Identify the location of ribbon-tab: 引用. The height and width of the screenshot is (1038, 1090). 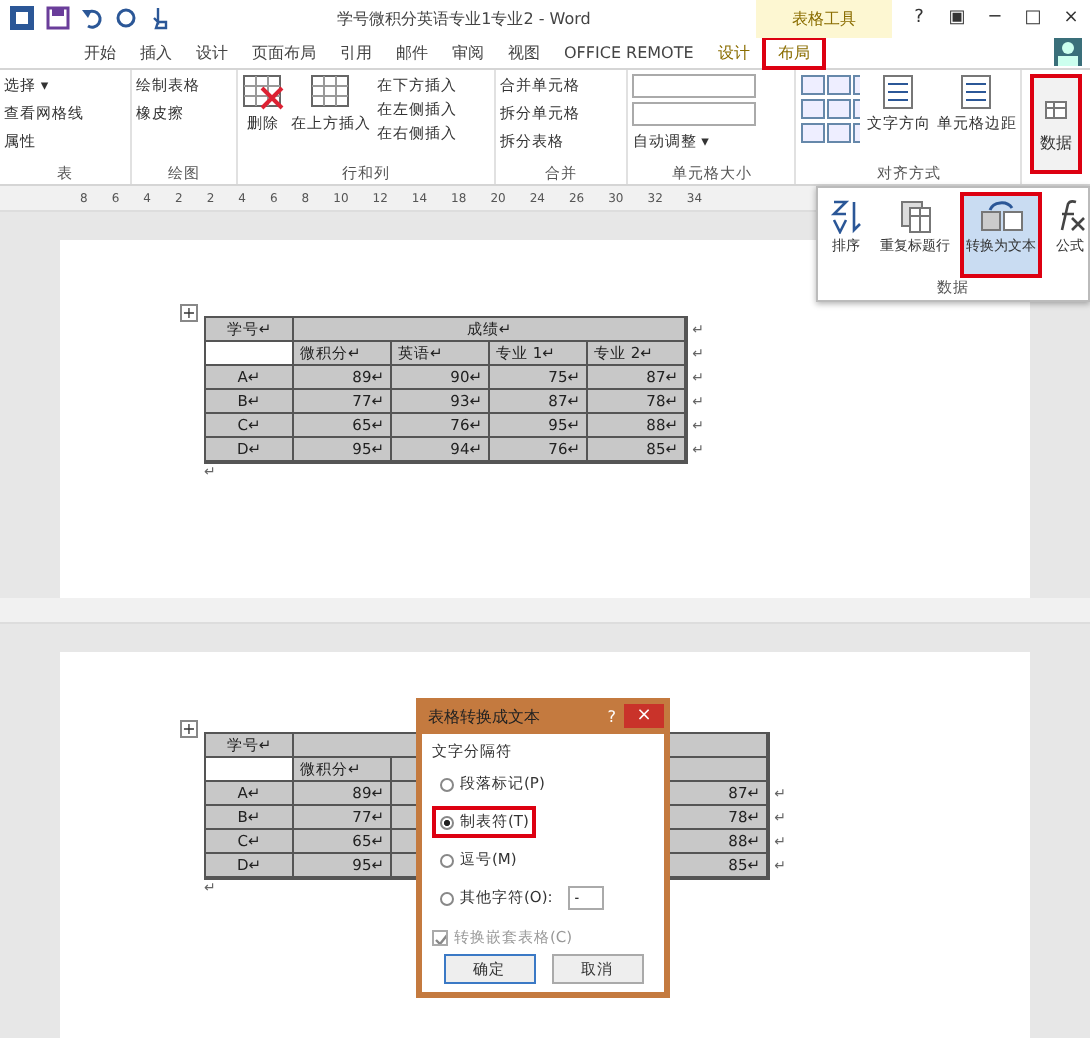
(356, 52).